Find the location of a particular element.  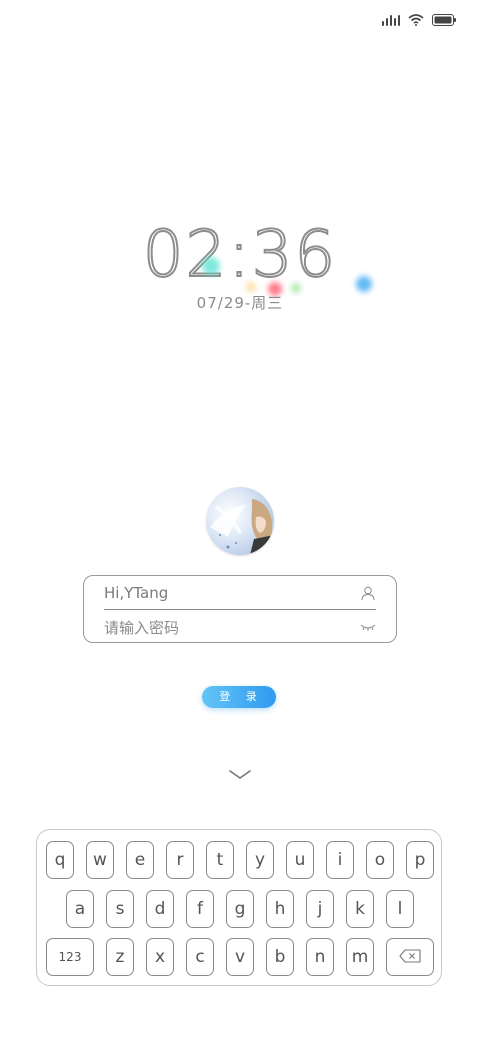

status-bar is located at coordinates (419, 20).